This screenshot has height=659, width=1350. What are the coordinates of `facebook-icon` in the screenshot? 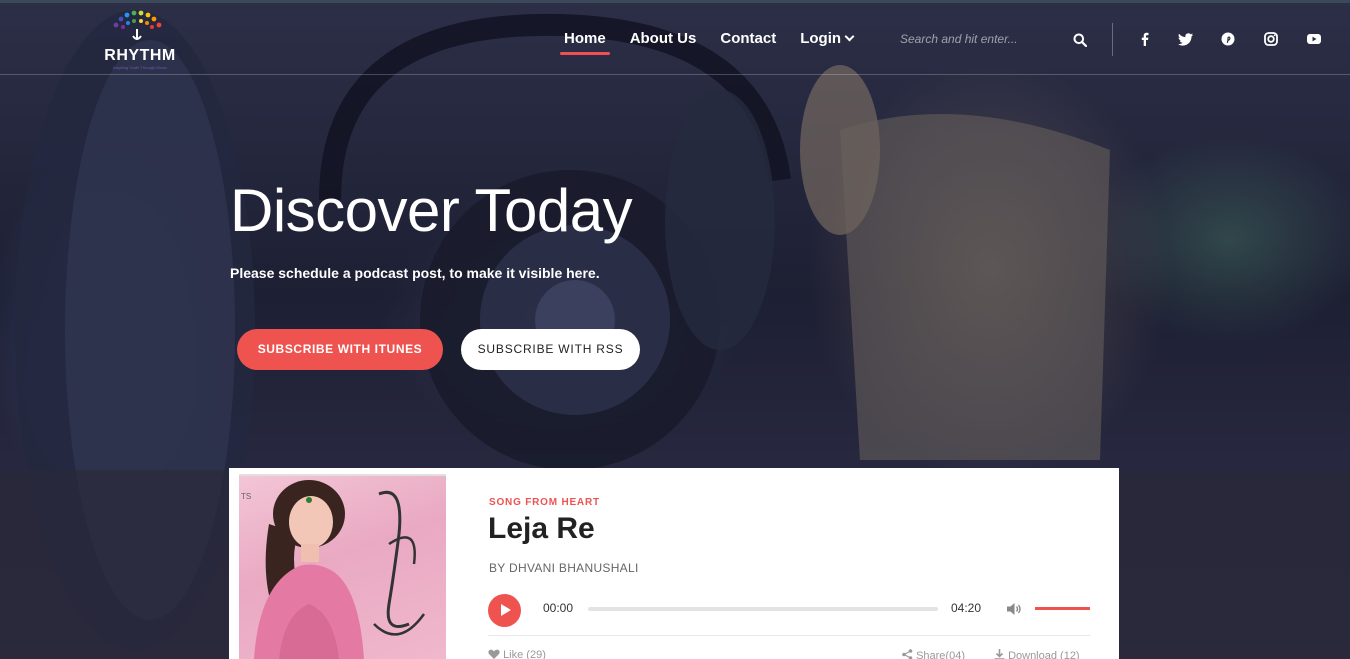 It's located at (1145, 39).